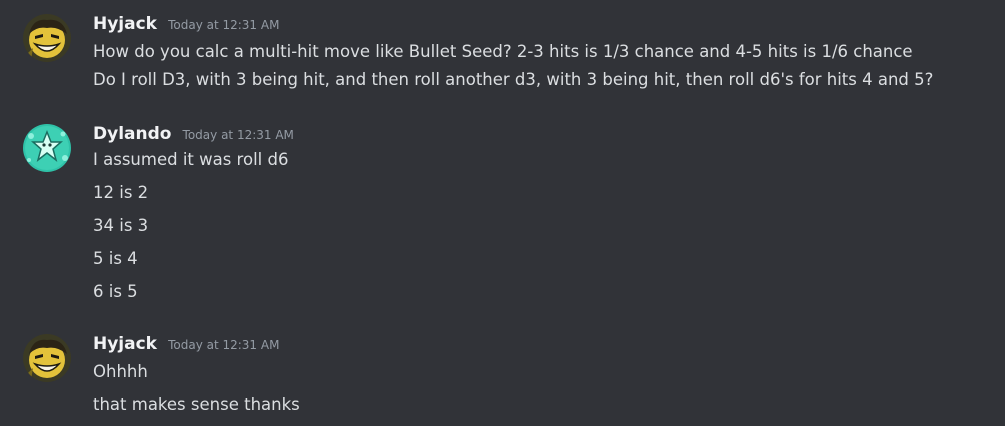 This screenshot has width=1005, height=426. Describe the element at coordinates (191, 159) in the screenshot. I see `message-text: I assumed it was roll d6` at that location.